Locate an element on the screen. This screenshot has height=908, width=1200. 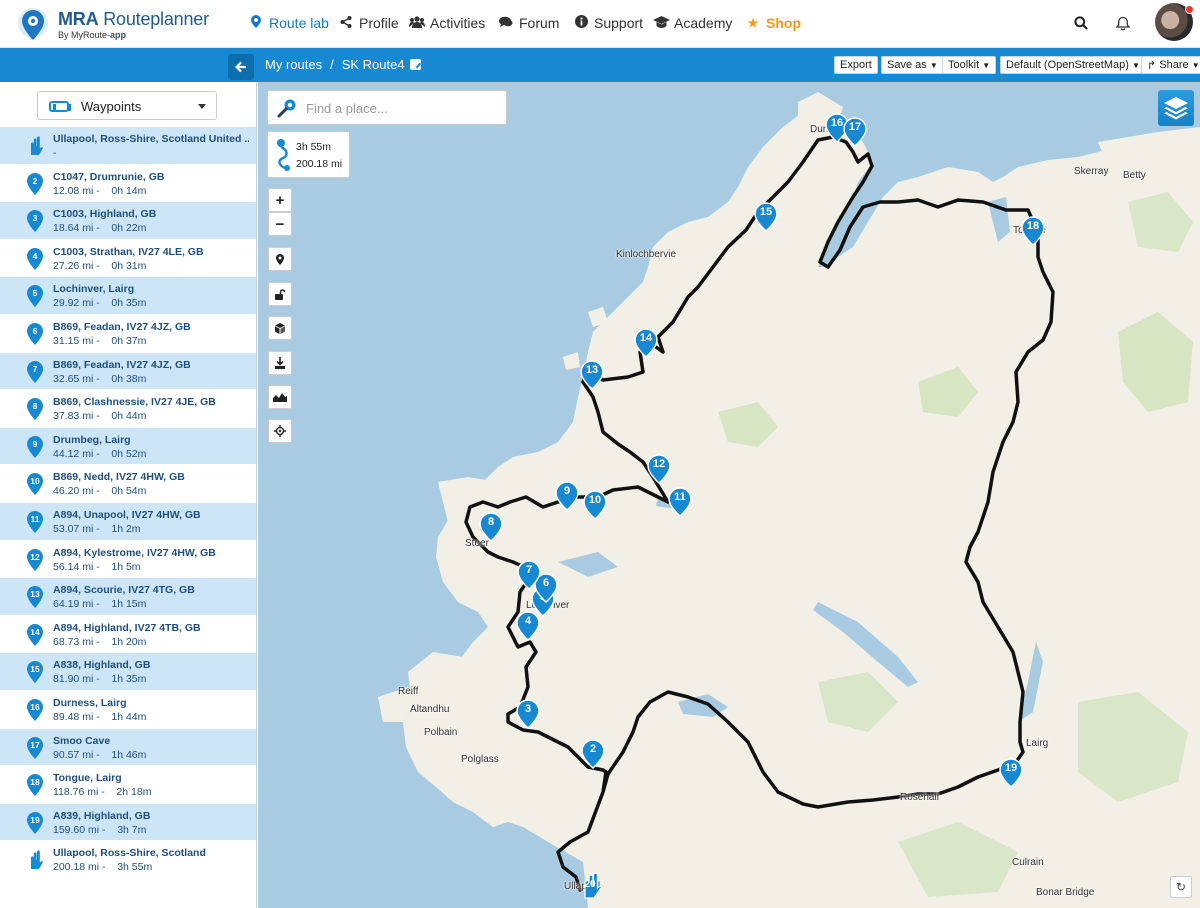
3d-view-button is located at coordinates (280, 328).